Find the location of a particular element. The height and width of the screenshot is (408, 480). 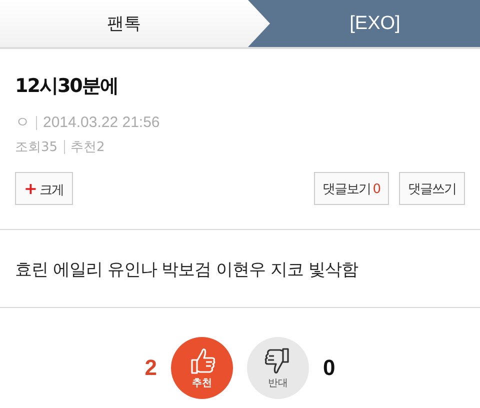

recommend-count: 추천2 is located at coordinates (87, 147).